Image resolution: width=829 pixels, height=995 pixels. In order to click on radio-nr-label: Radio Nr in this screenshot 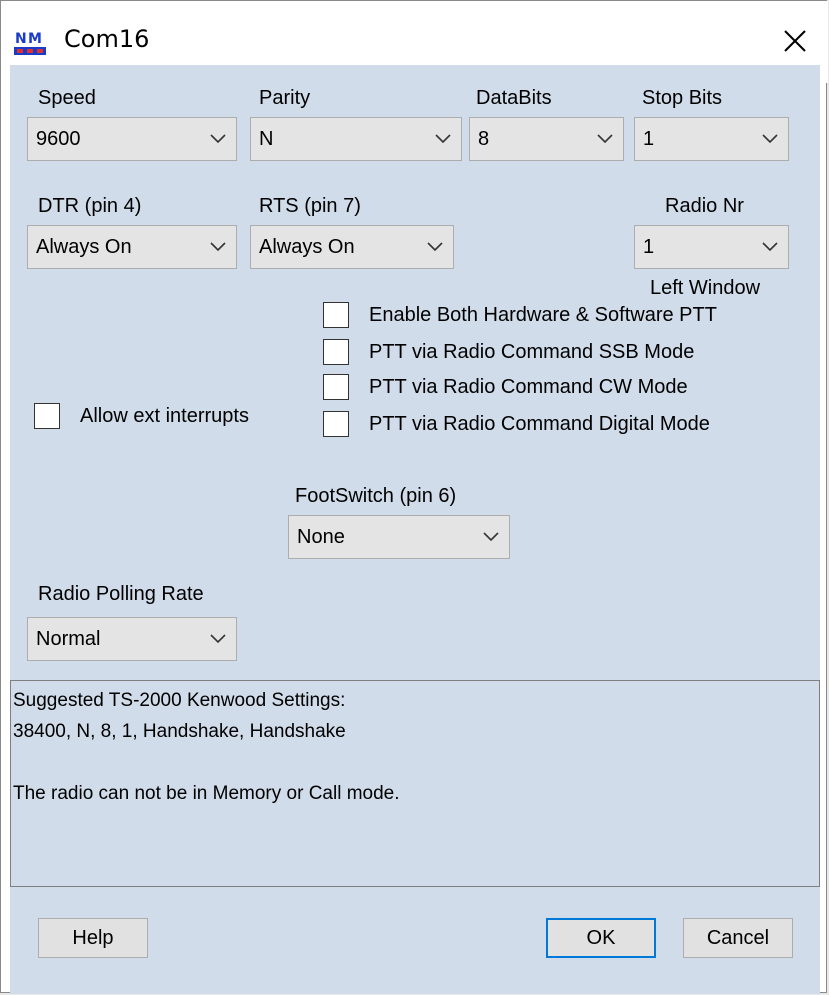, I will do `click(704, 206)`.